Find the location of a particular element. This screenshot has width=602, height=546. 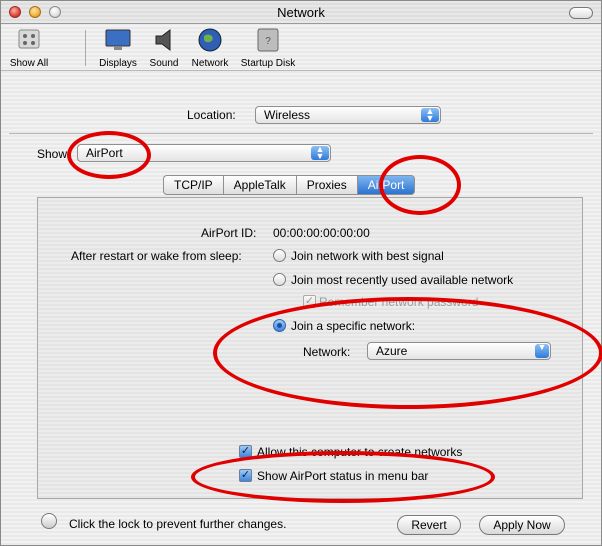

toolbar-show-all: Show All is located at coordinates (29, 48).